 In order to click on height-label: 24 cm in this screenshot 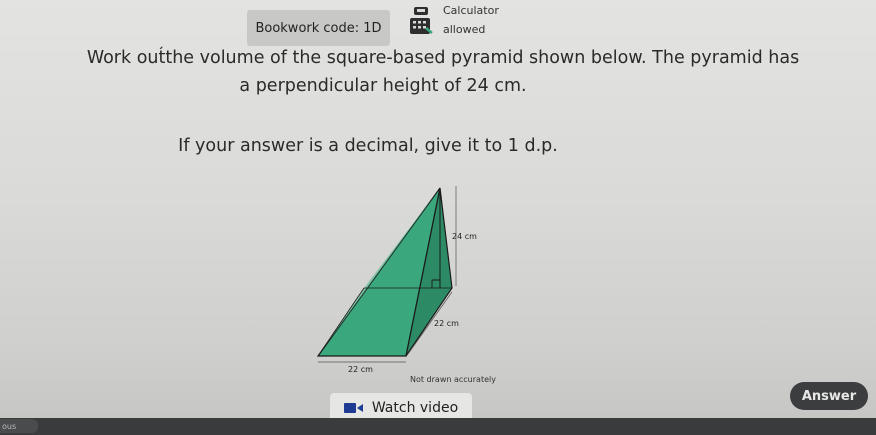, I will do `click(464, 236)`.